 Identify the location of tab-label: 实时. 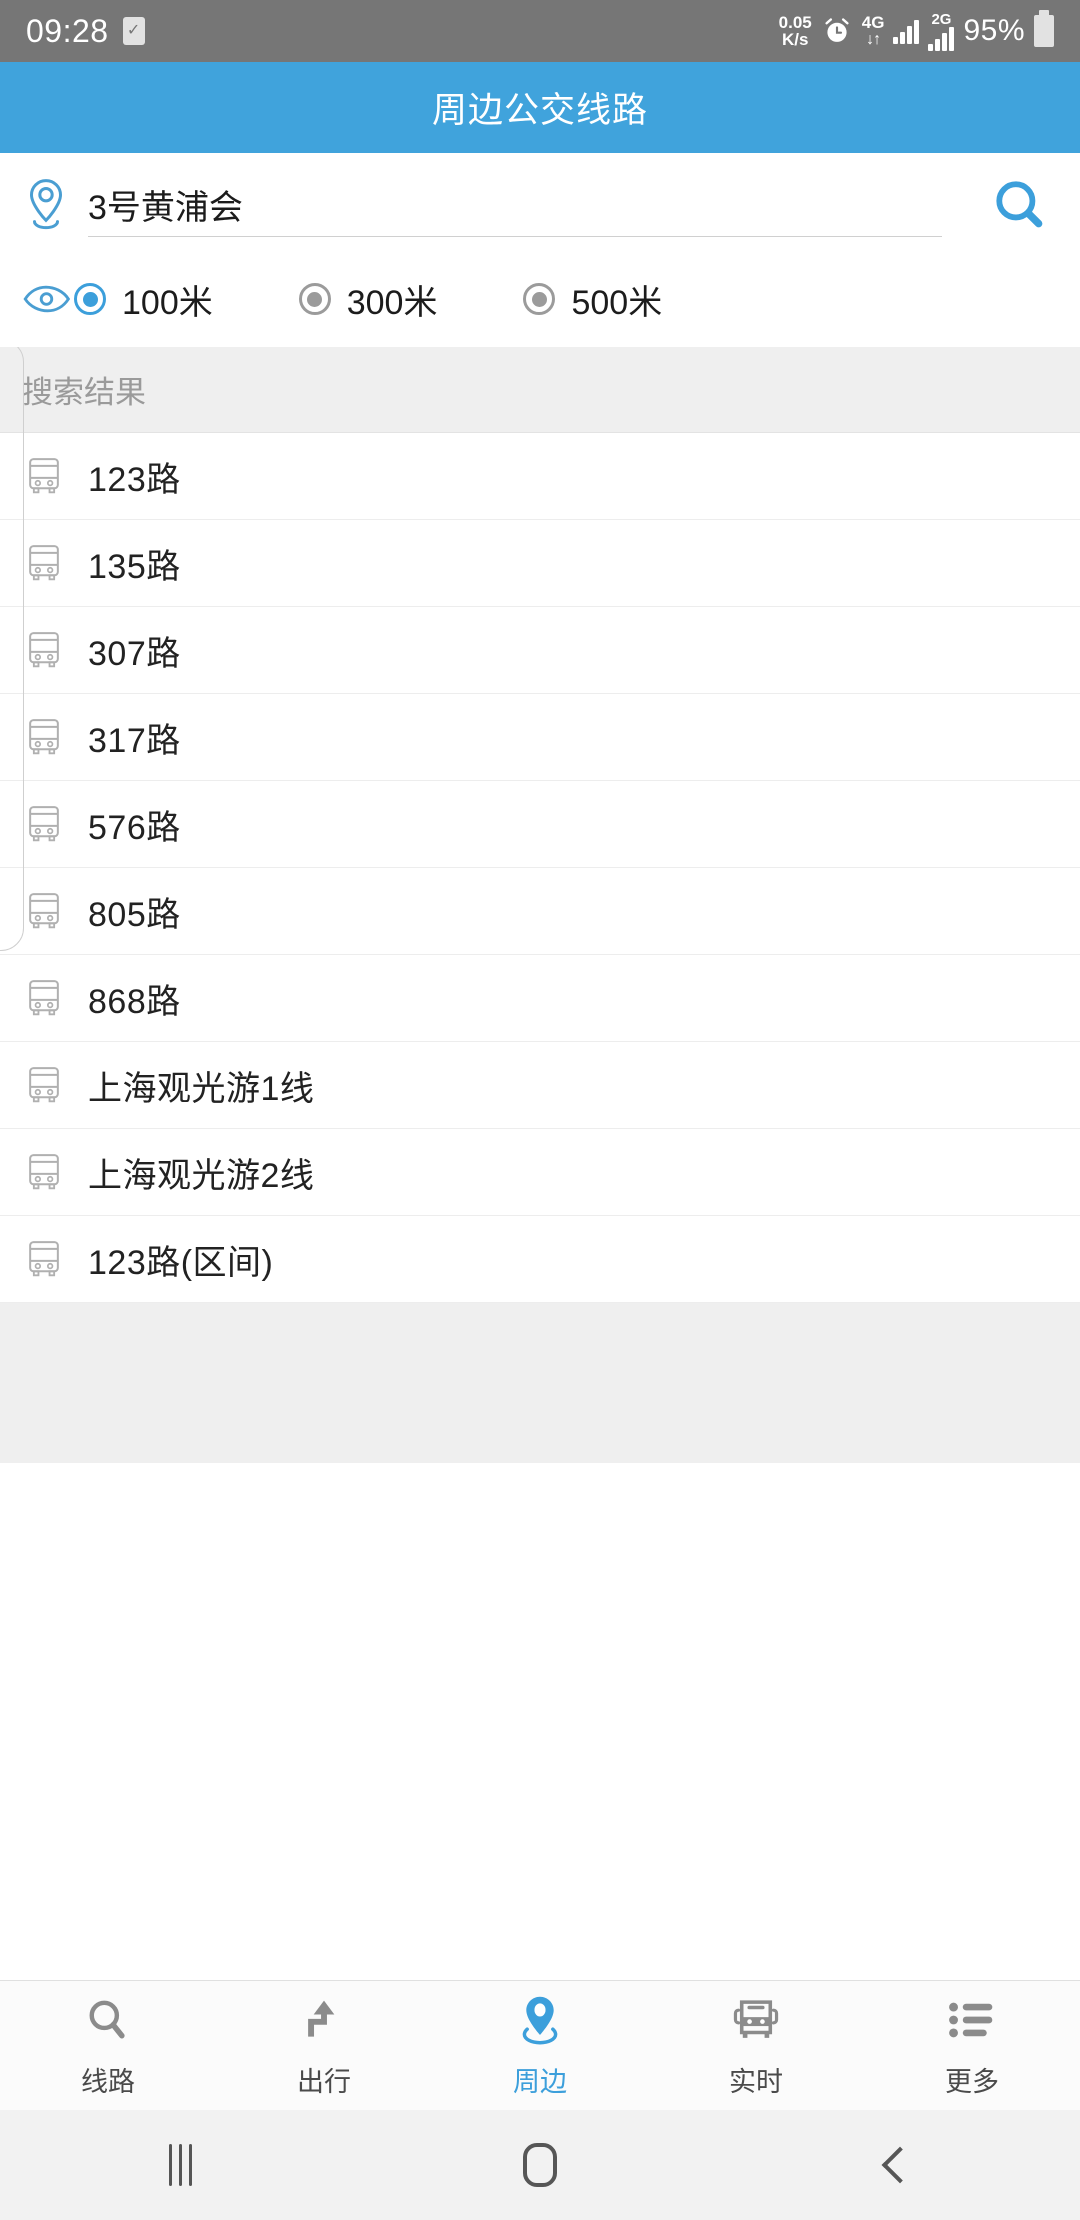
(756, 2082).